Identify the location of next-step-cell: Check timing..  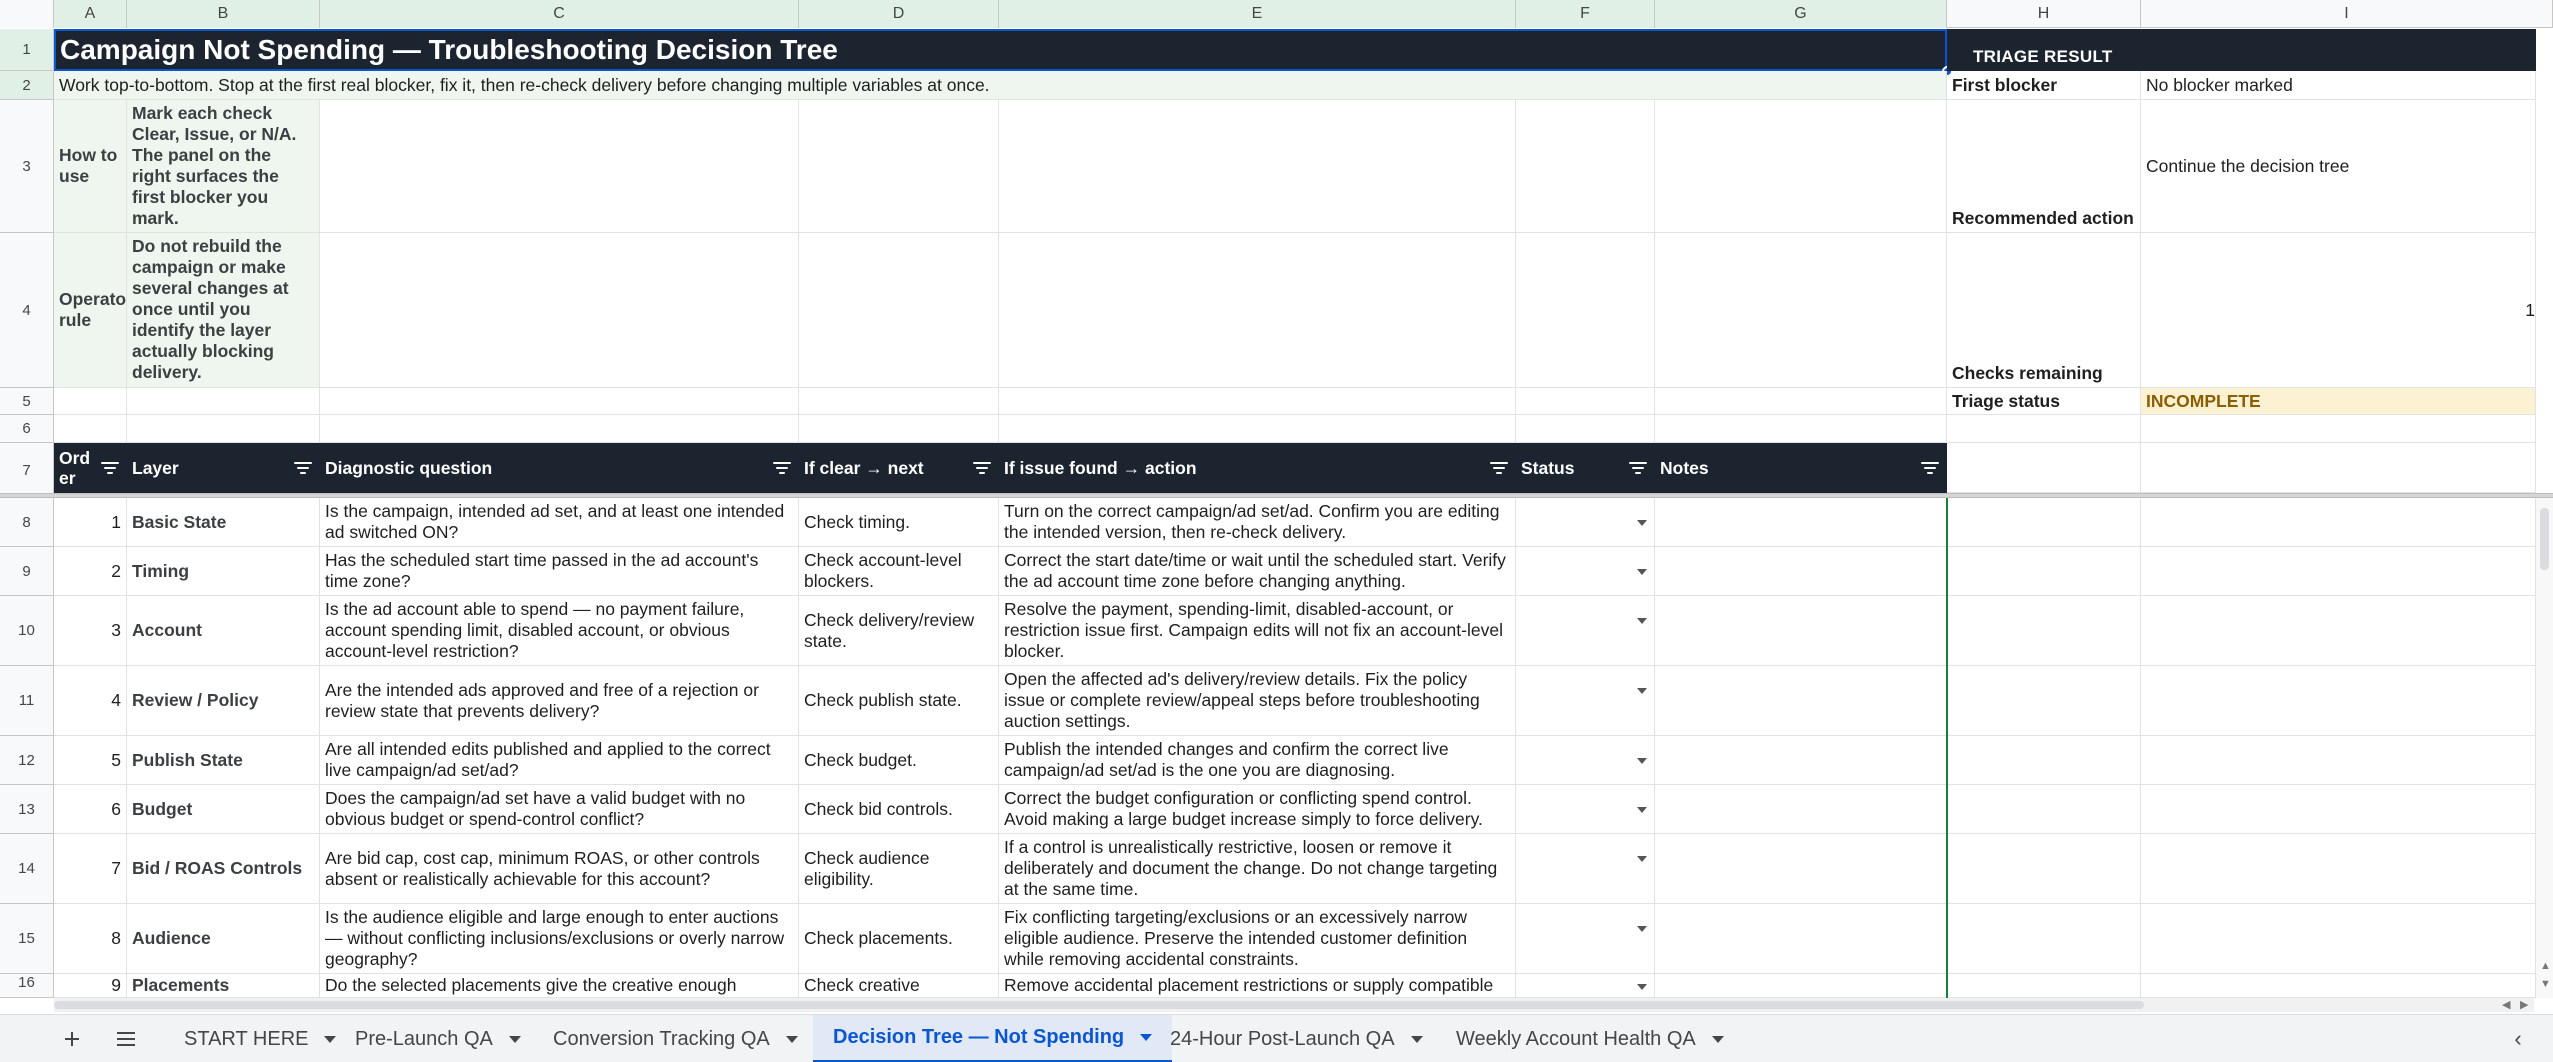
(899, 522).